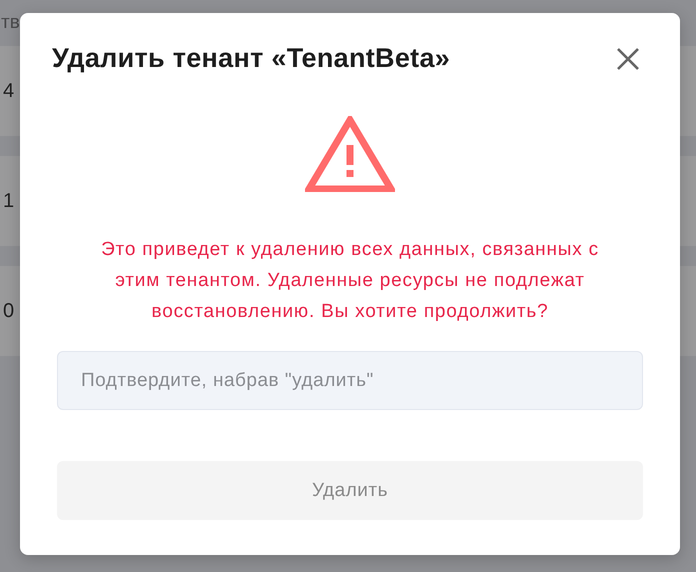 This screenshot has width=696, height=572. What do you see at coordinates (350, 154) in the screenshot?
I see `warning-icon` at bounding box center [350, 154].